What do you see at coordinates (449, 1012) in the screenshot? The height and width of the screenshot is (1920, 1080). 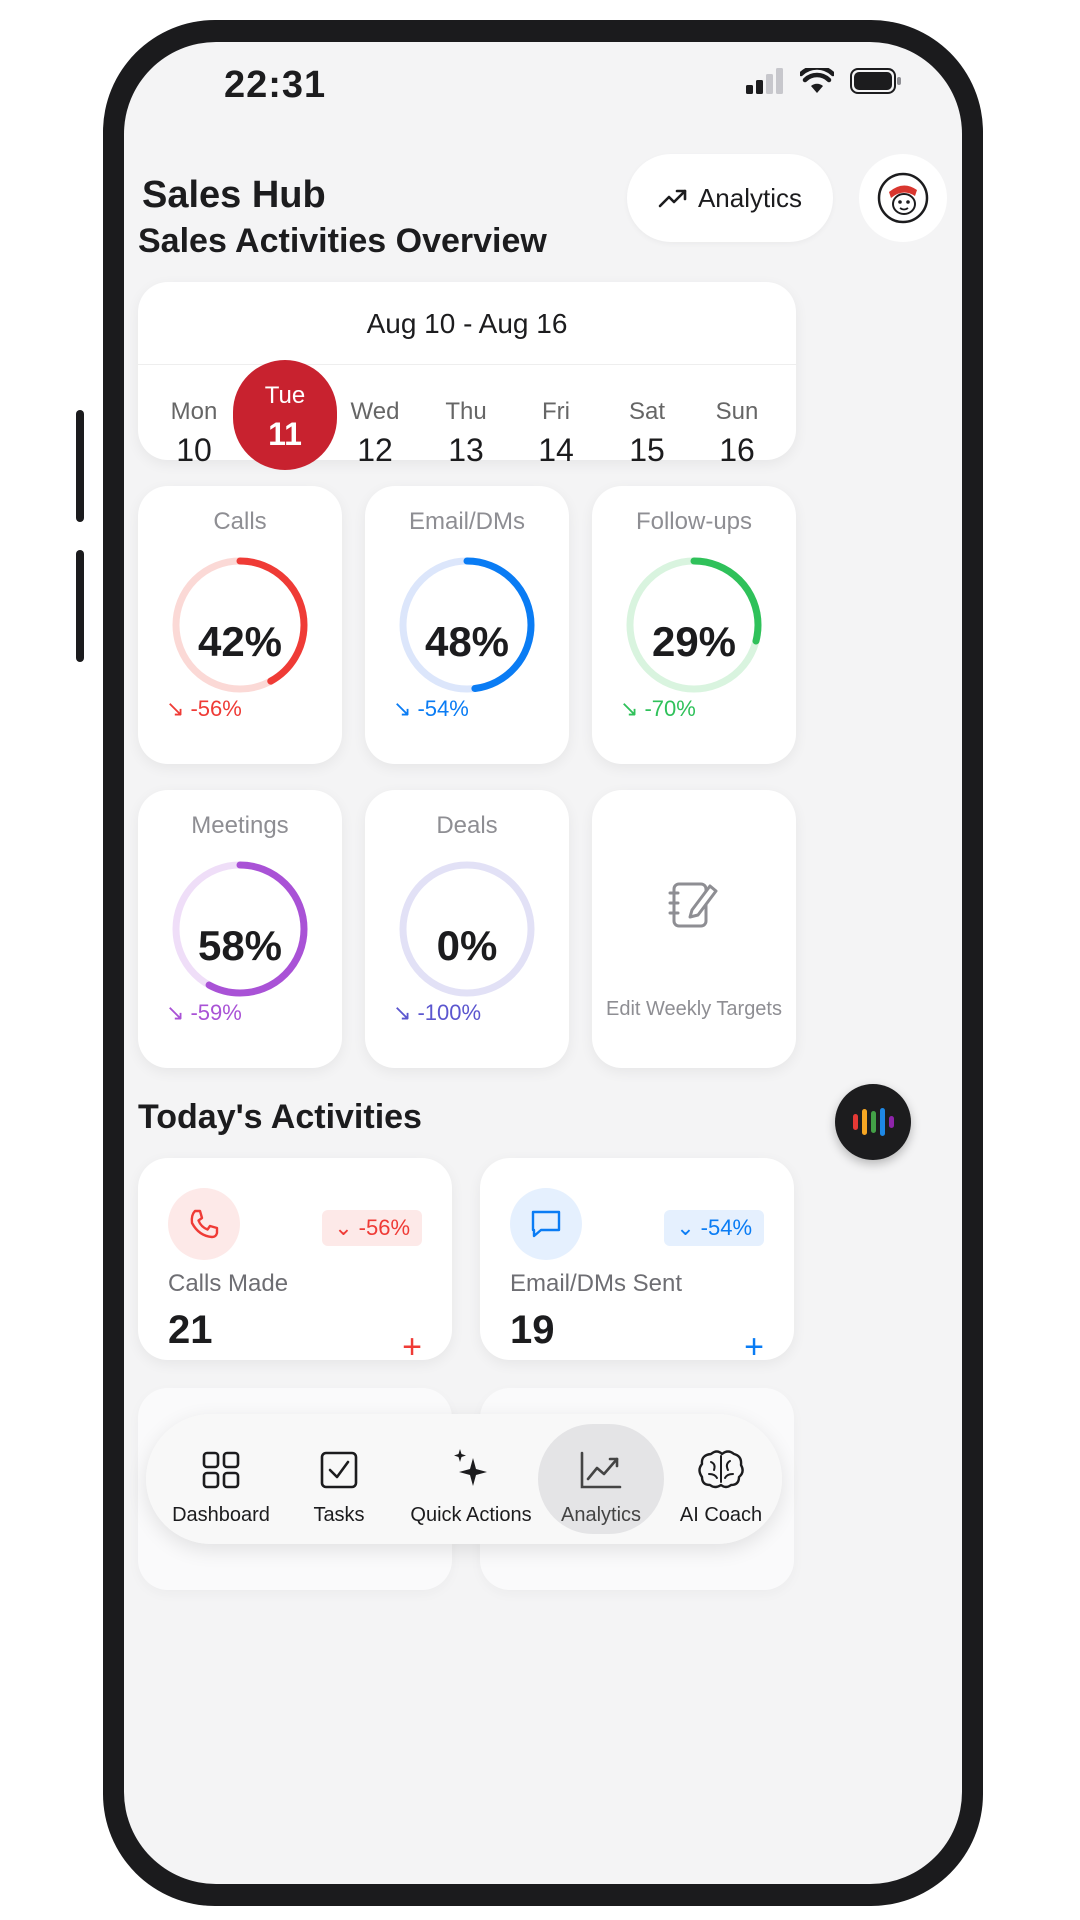 I see `delta-value: -100%` at bounding box center [449, 1012].